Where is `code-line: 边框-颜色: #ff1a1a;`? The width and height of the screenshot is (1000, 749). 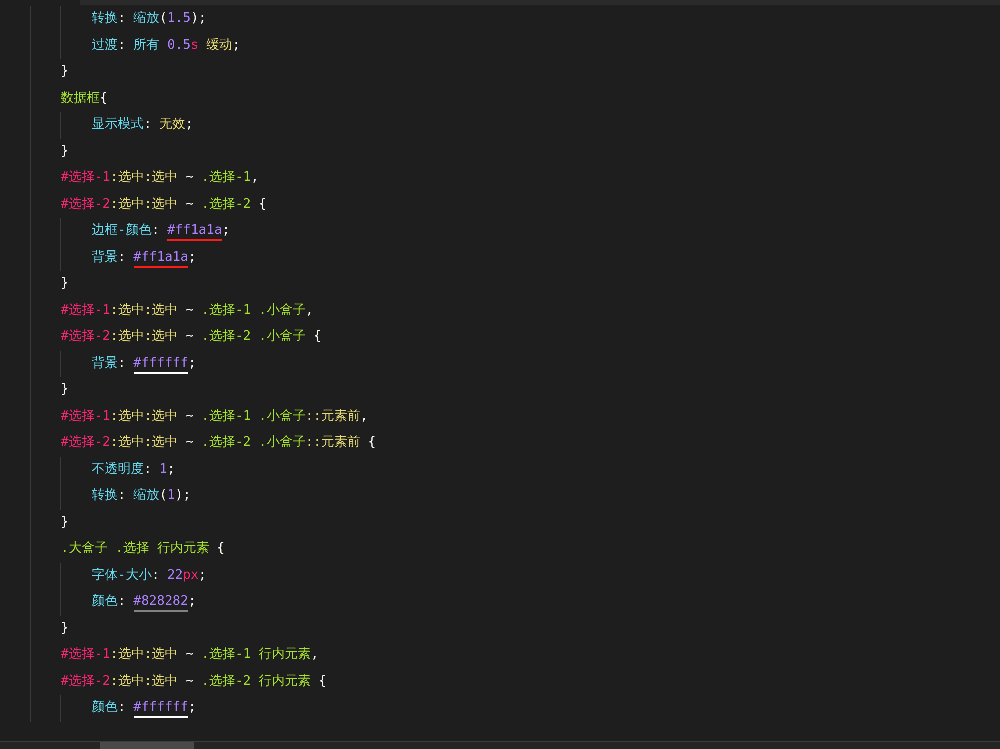 code-line: 边框-颜色: #ff1a1a; is located at coordinates (130, 231).